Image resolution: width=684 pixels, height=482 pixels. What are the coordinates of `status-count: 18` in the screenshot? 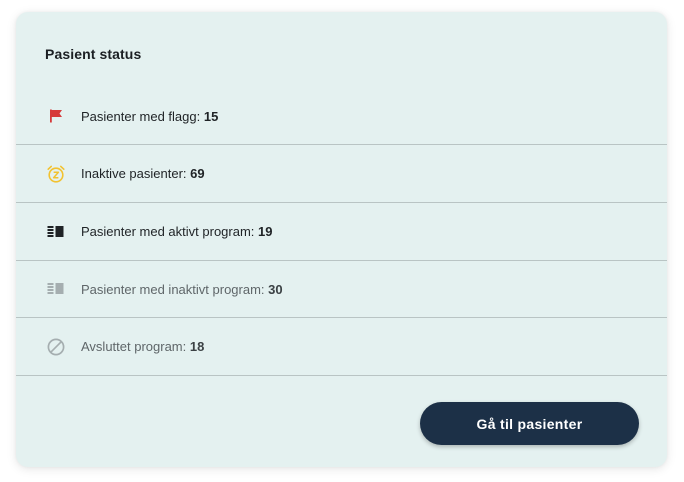 It's located at (197, 346).